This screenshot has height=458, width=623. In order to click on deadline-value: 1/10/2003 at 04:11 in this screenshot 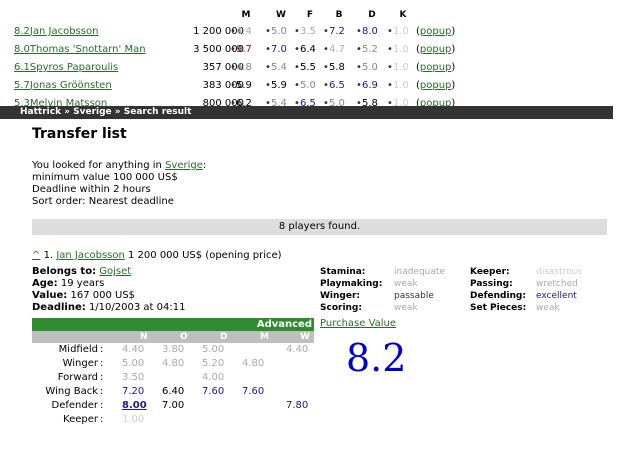, I will do `click(137, 307)`.